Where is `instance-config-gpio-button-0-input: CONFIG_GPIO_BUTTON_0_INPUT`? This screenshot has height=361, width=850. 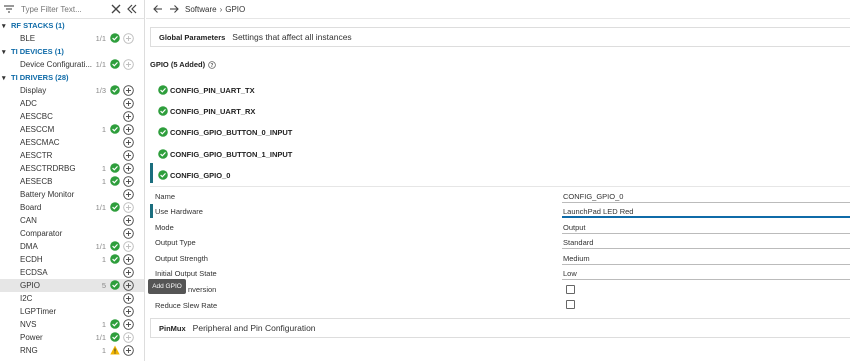 instance-config-gpio-button-0-input: CONFIG_GPIO_BUTTON_0_INPUT is located at coordinates (225, 132).